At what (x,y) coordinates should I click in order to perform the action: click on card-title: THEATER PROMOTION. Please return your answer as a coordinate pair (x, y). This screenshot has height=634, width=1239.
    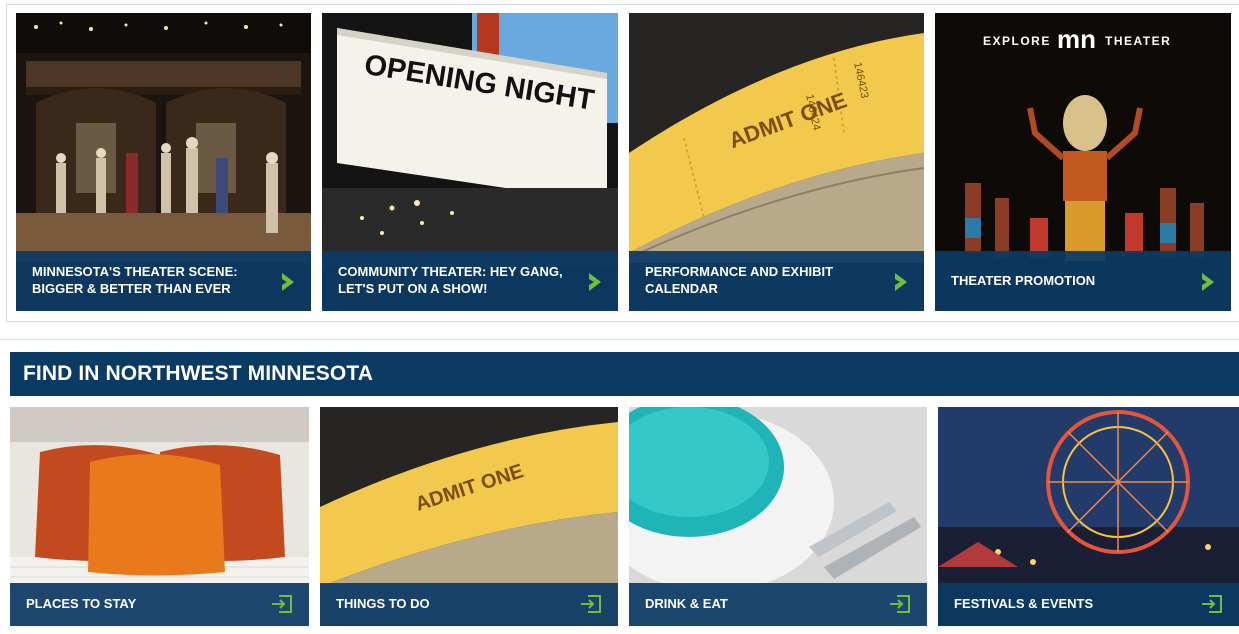
    Looking at the image, I should click on (1023, 280).